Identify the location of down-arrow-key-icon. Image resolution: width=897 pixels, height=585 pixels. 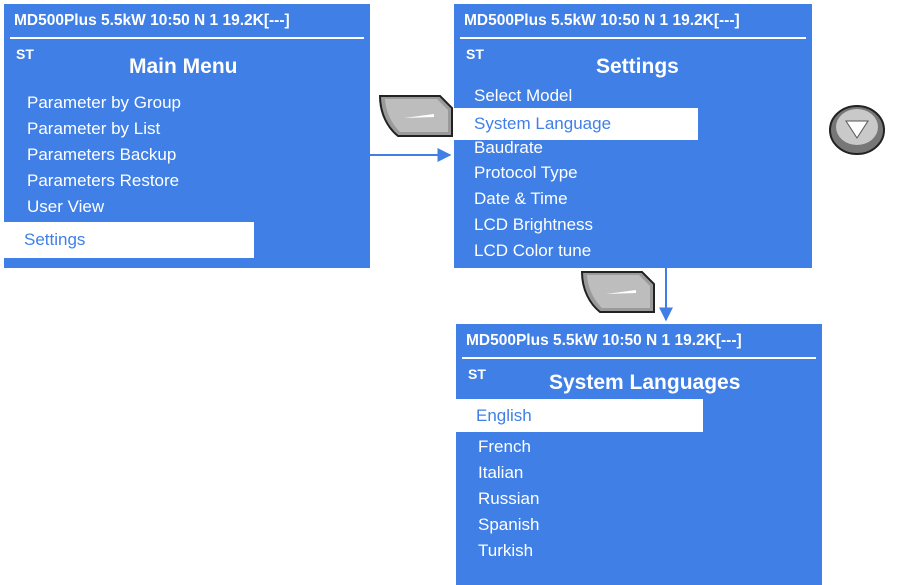
(857, 130).